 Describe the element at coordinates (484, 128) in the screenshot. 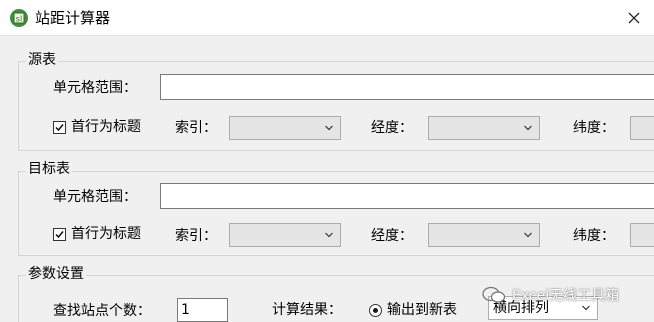

I see `source-lon-dropdown` at that location.